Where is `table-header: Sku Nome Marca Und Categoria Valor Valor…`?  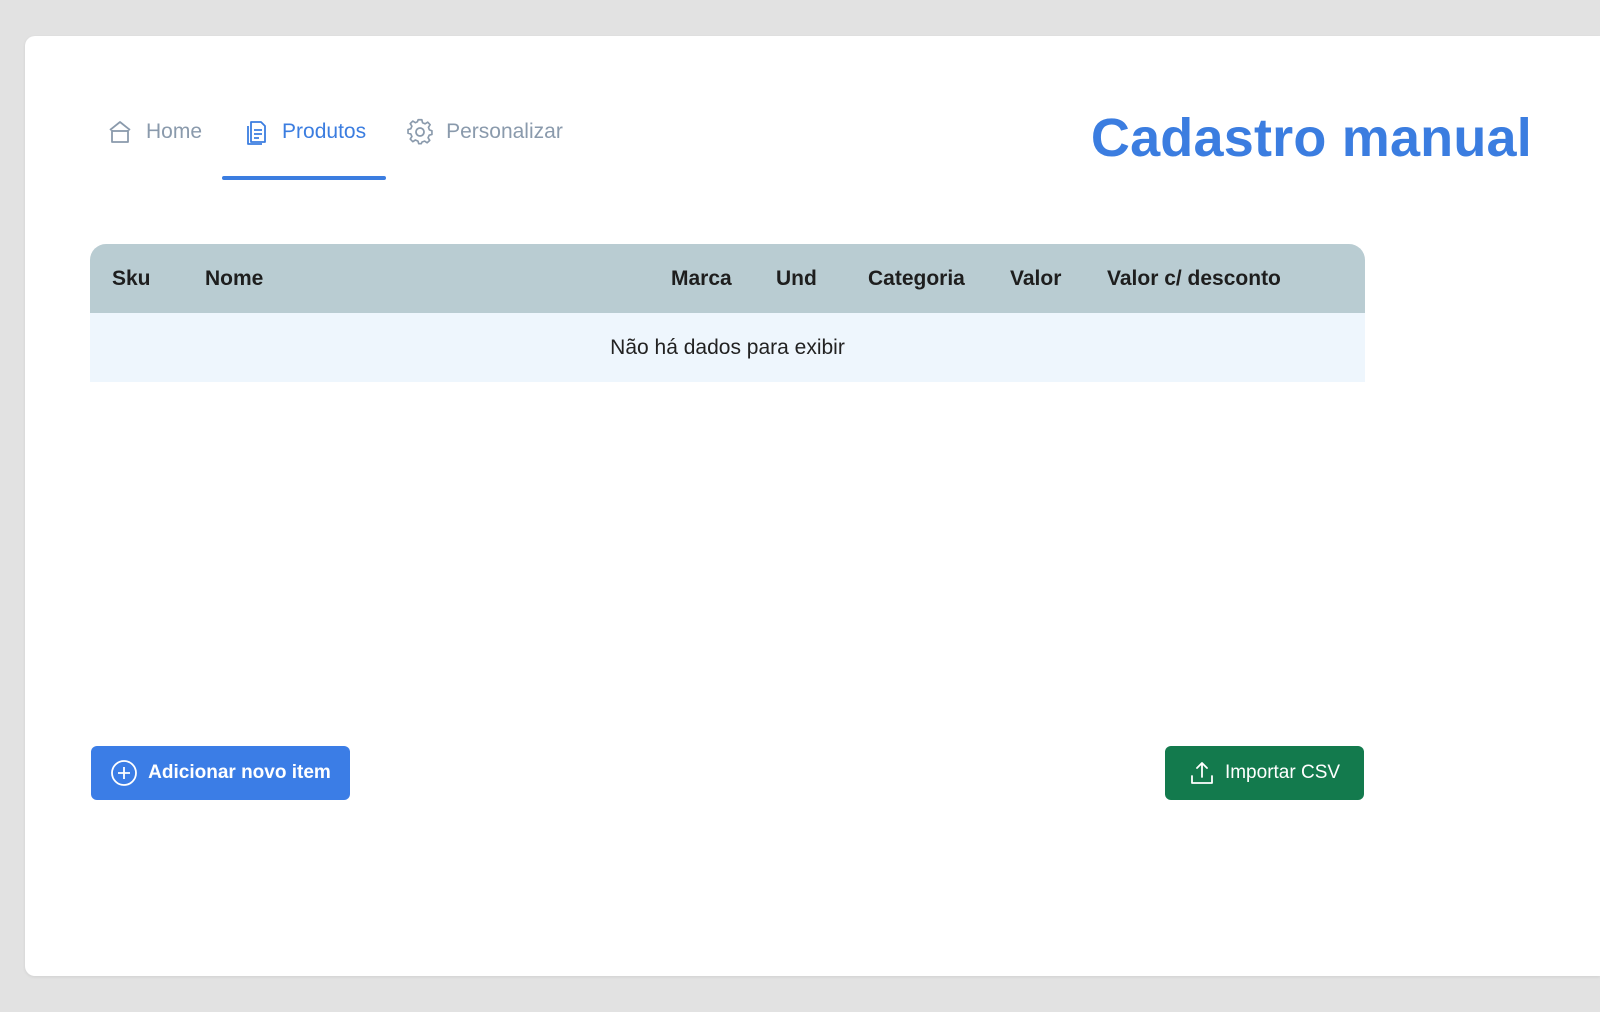
table-header: Sku Nome Marca Und Categoria Valor Valor… is located at coordinates (727, 278).